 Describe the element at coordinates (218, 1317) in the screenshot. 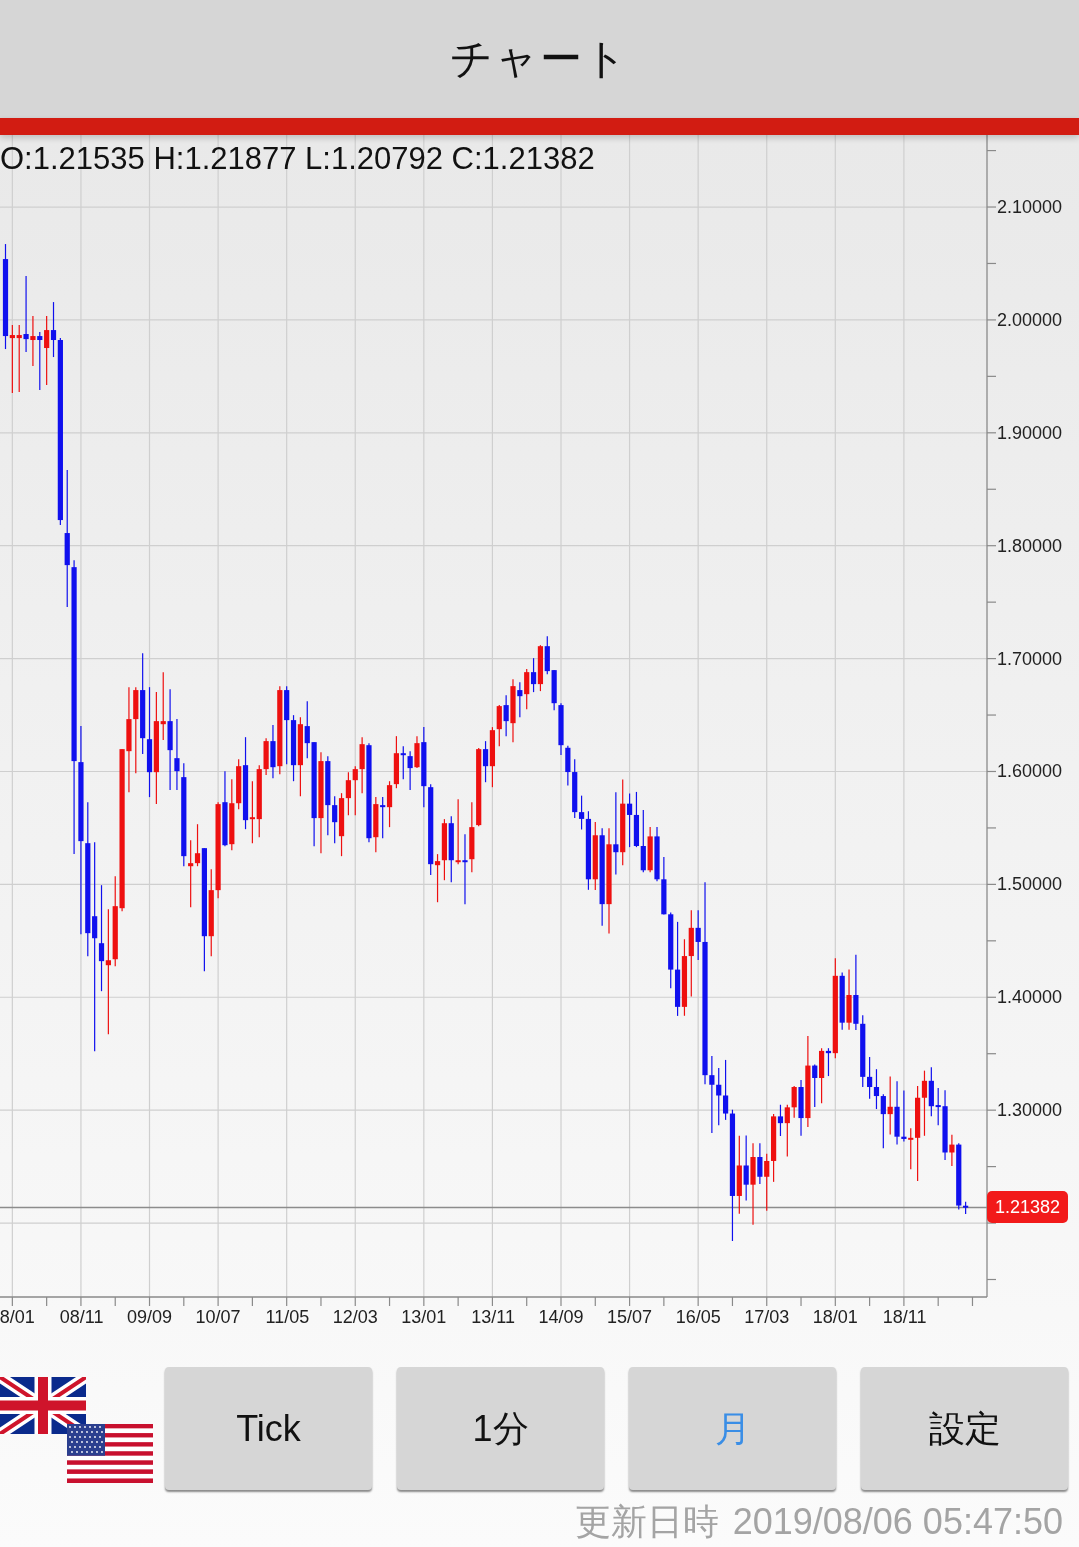

I see `time-axis-label: 10/07` at that location.